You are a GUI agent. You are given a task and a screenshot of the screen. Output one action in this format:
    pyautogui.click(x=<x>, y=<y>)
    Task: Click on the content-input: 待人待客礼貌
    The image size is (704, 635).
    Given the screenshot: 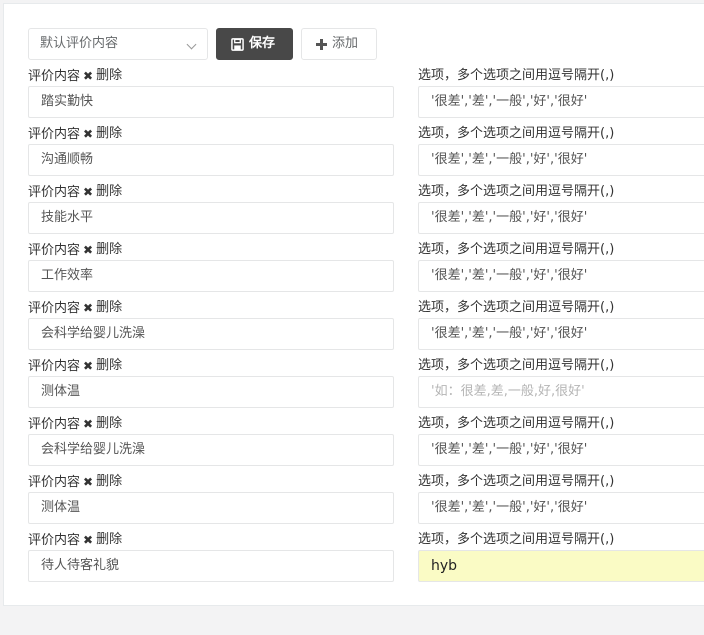 What is the action you would take?
    pyautogui.click(x=211, y=566)
    